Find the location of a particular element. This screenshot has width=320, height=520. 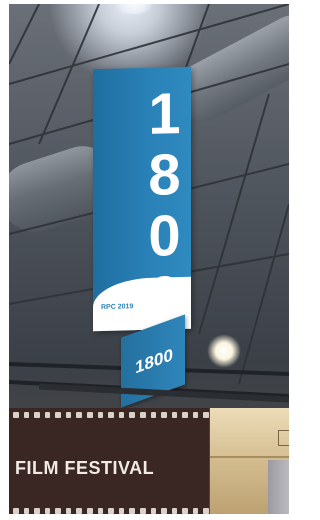

booth-panel is located at coordinates (278, 487).